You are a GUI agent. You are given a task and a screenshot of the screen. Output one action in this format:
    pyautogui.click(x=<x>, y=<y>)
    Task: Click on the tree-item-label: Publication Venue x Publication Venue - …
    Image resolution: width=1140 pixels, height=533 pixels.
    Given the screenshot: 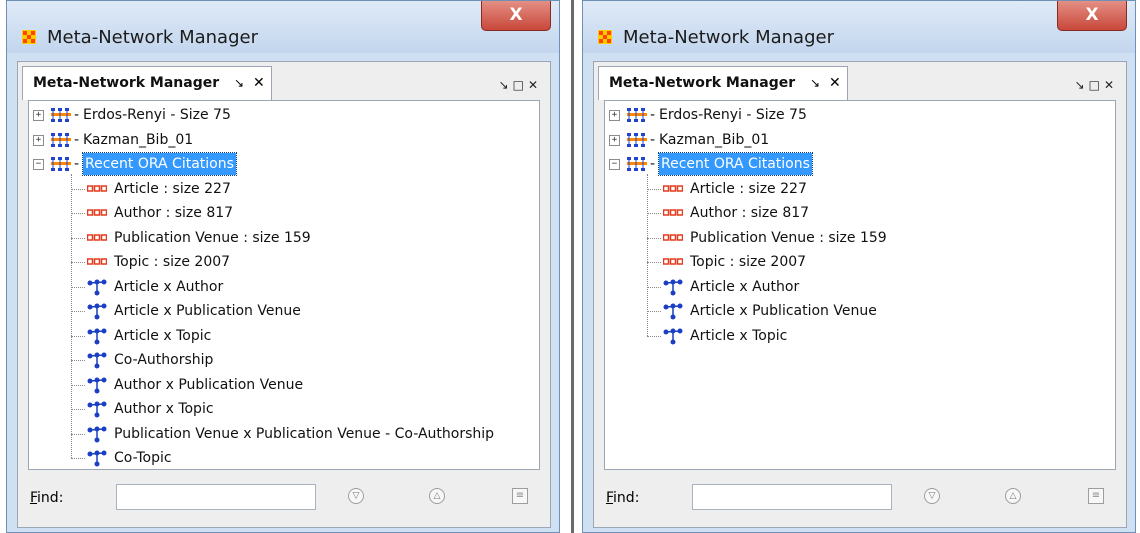 What is the action you would take?
    pyautogui.click(x=304, y=433)
    